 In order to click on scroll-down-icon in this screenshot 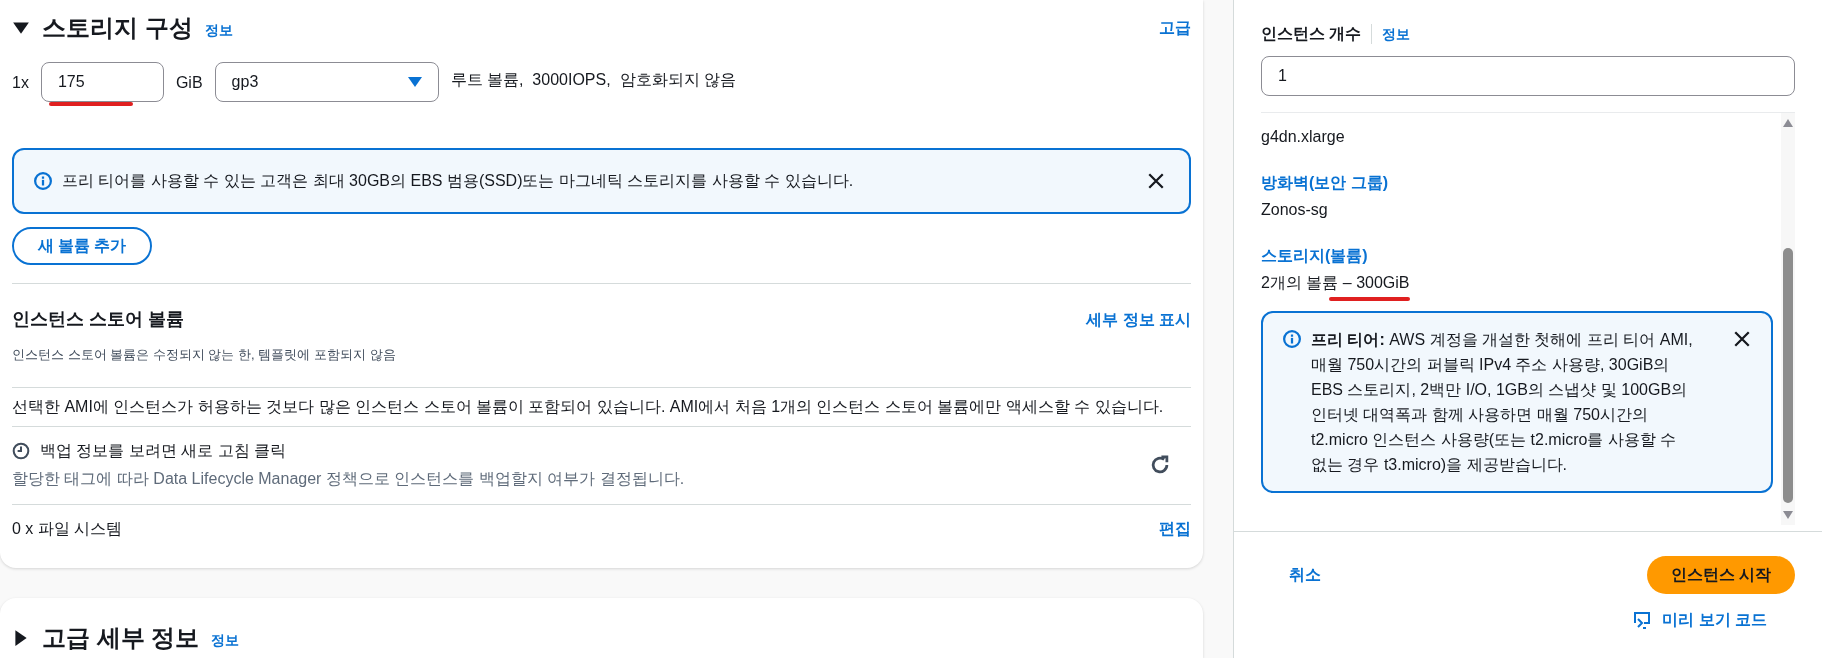, I will do `click(1788, 515)`.